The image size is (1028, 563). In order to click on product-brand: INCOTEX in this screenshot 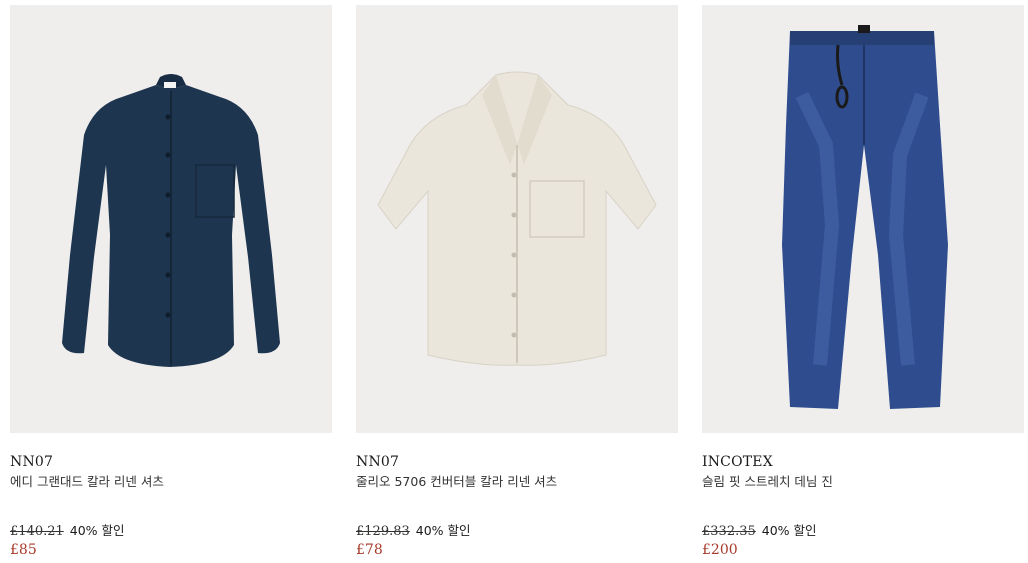, I will do `click(863, 462)`.